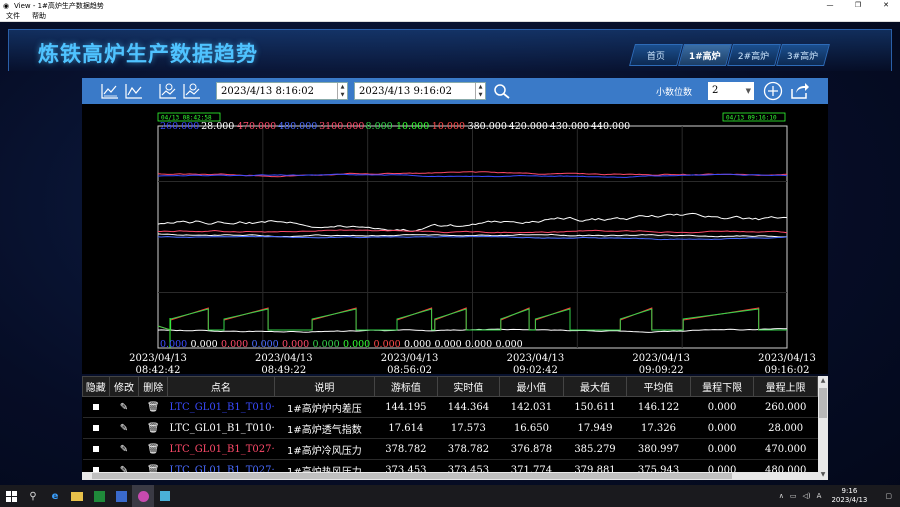 The image size is (900, 507). I want to click on scroll-thumb, so click(823, 403).